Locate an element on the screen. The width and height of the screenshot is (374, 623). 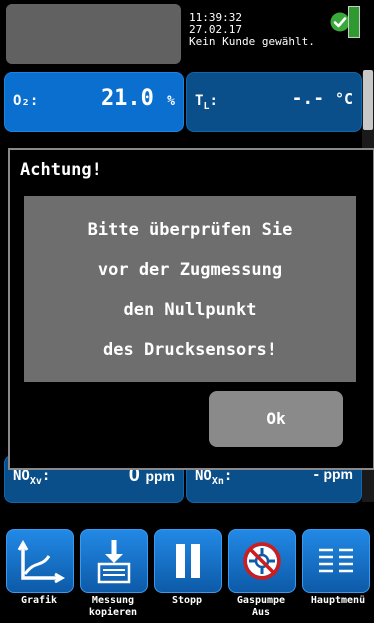
dialog-message-line: des Drucksensors! is located at coordinates (190, 350).